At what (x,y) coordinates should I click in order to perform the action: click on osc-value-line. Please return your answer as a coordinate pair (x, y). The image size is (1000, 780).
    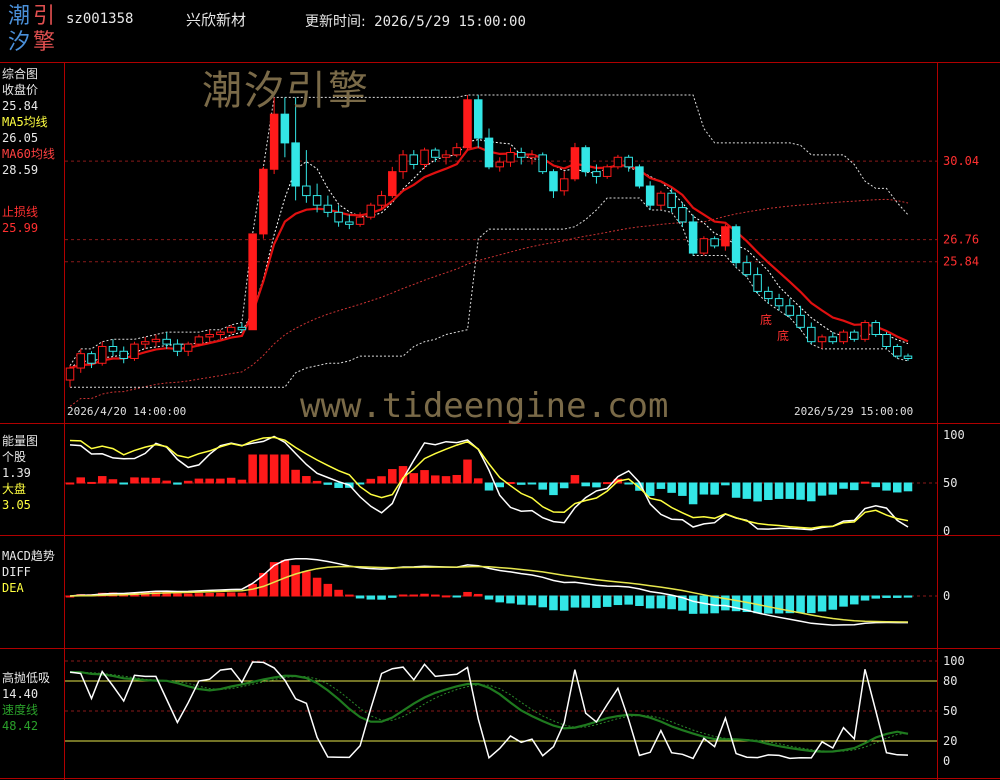
    Looking at the image, I should click on (489, 710).